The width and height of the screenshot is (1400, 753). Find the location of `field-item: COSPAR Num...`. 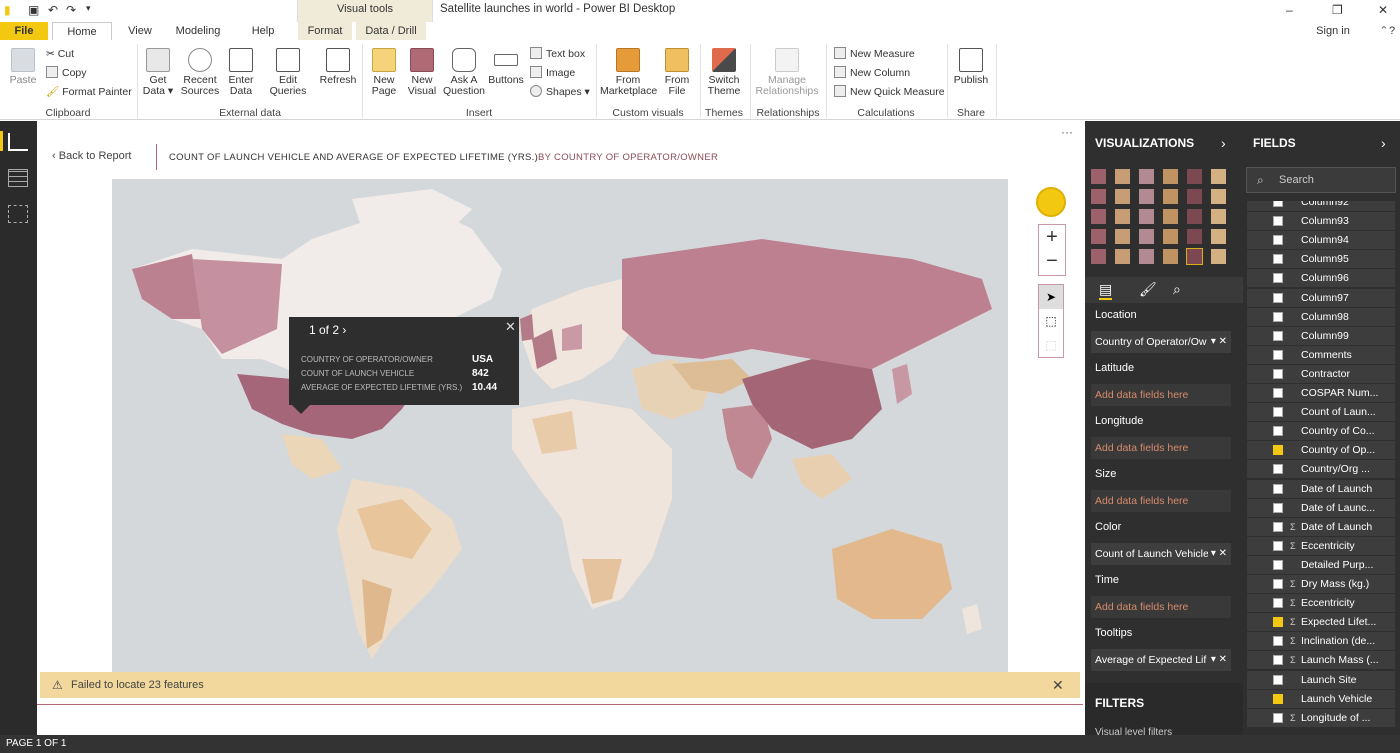

field-item: COSPAR Num... is located at coordinates (1321, 393).